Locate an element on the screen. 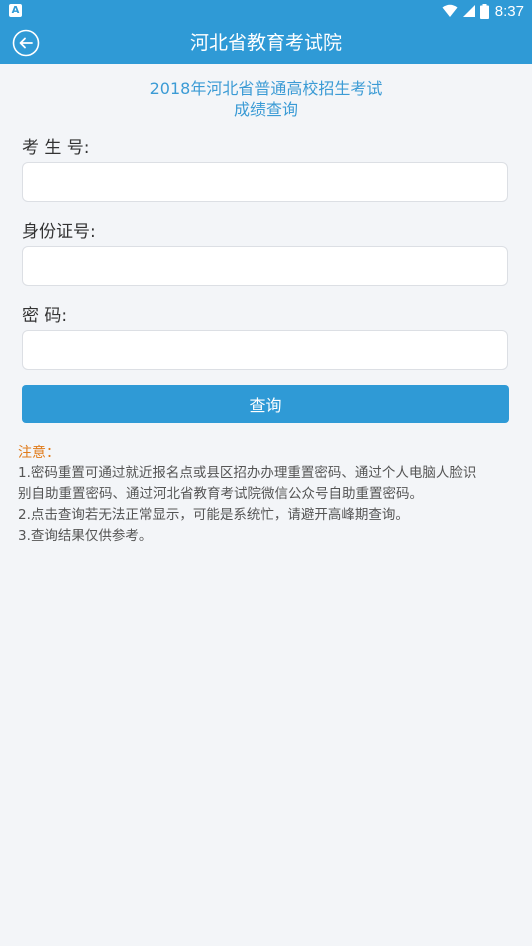 This screenshot has width=532, height=946. exam-number-label: 考 生 号: is located at coordinates (56, 148).